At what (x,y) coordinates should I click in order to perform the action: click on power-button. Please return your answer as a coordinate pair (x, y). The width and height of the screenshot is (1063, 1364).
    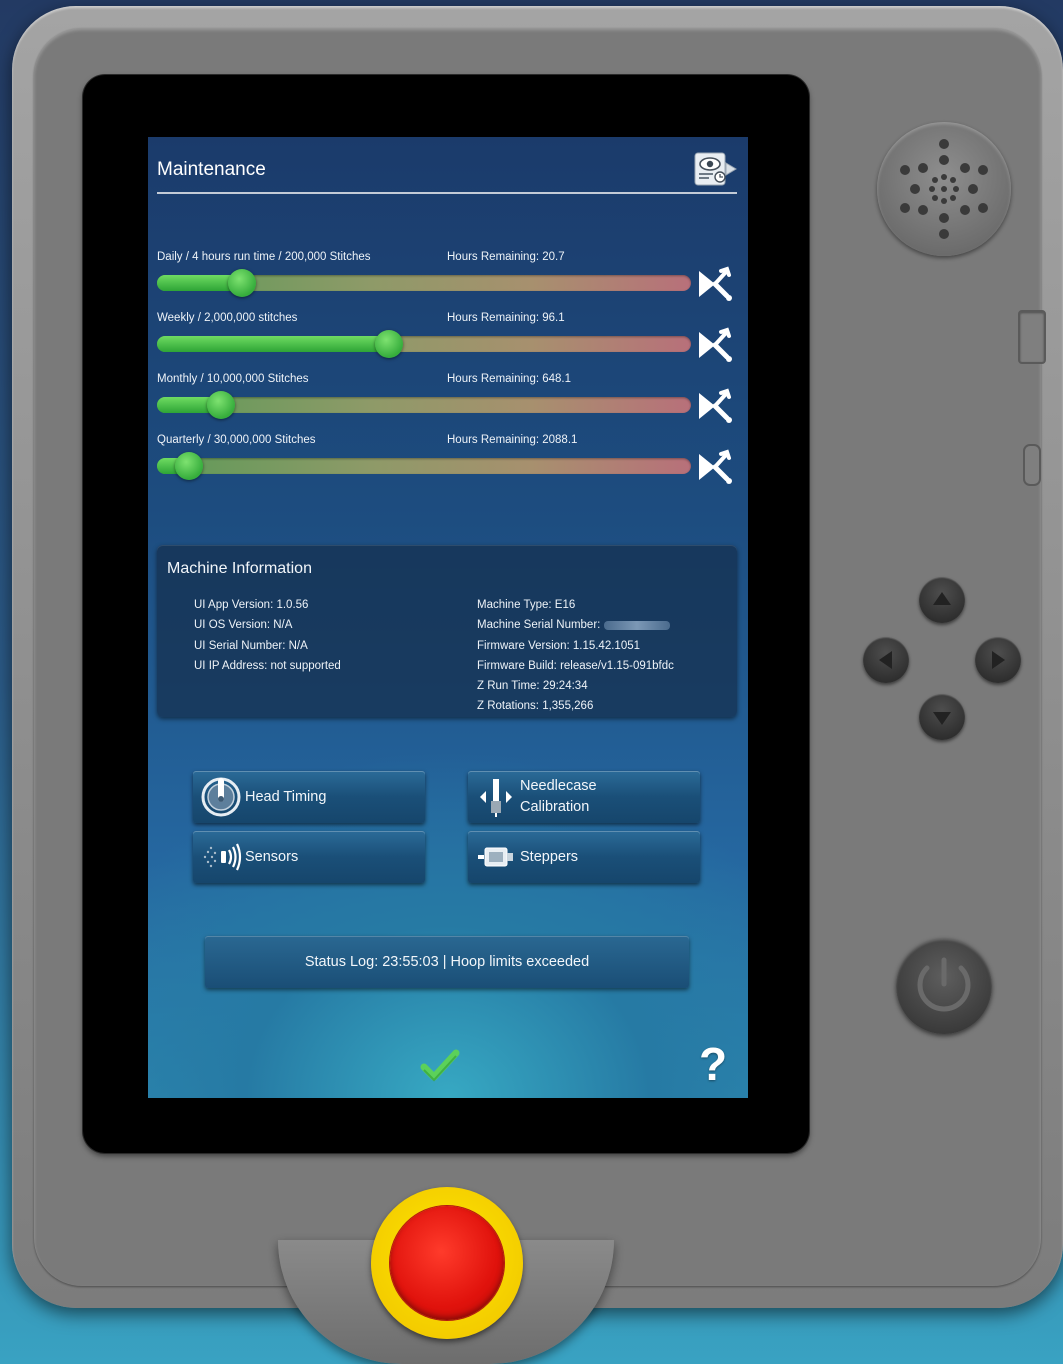
    Looking at the image, I should click on (944, 986).